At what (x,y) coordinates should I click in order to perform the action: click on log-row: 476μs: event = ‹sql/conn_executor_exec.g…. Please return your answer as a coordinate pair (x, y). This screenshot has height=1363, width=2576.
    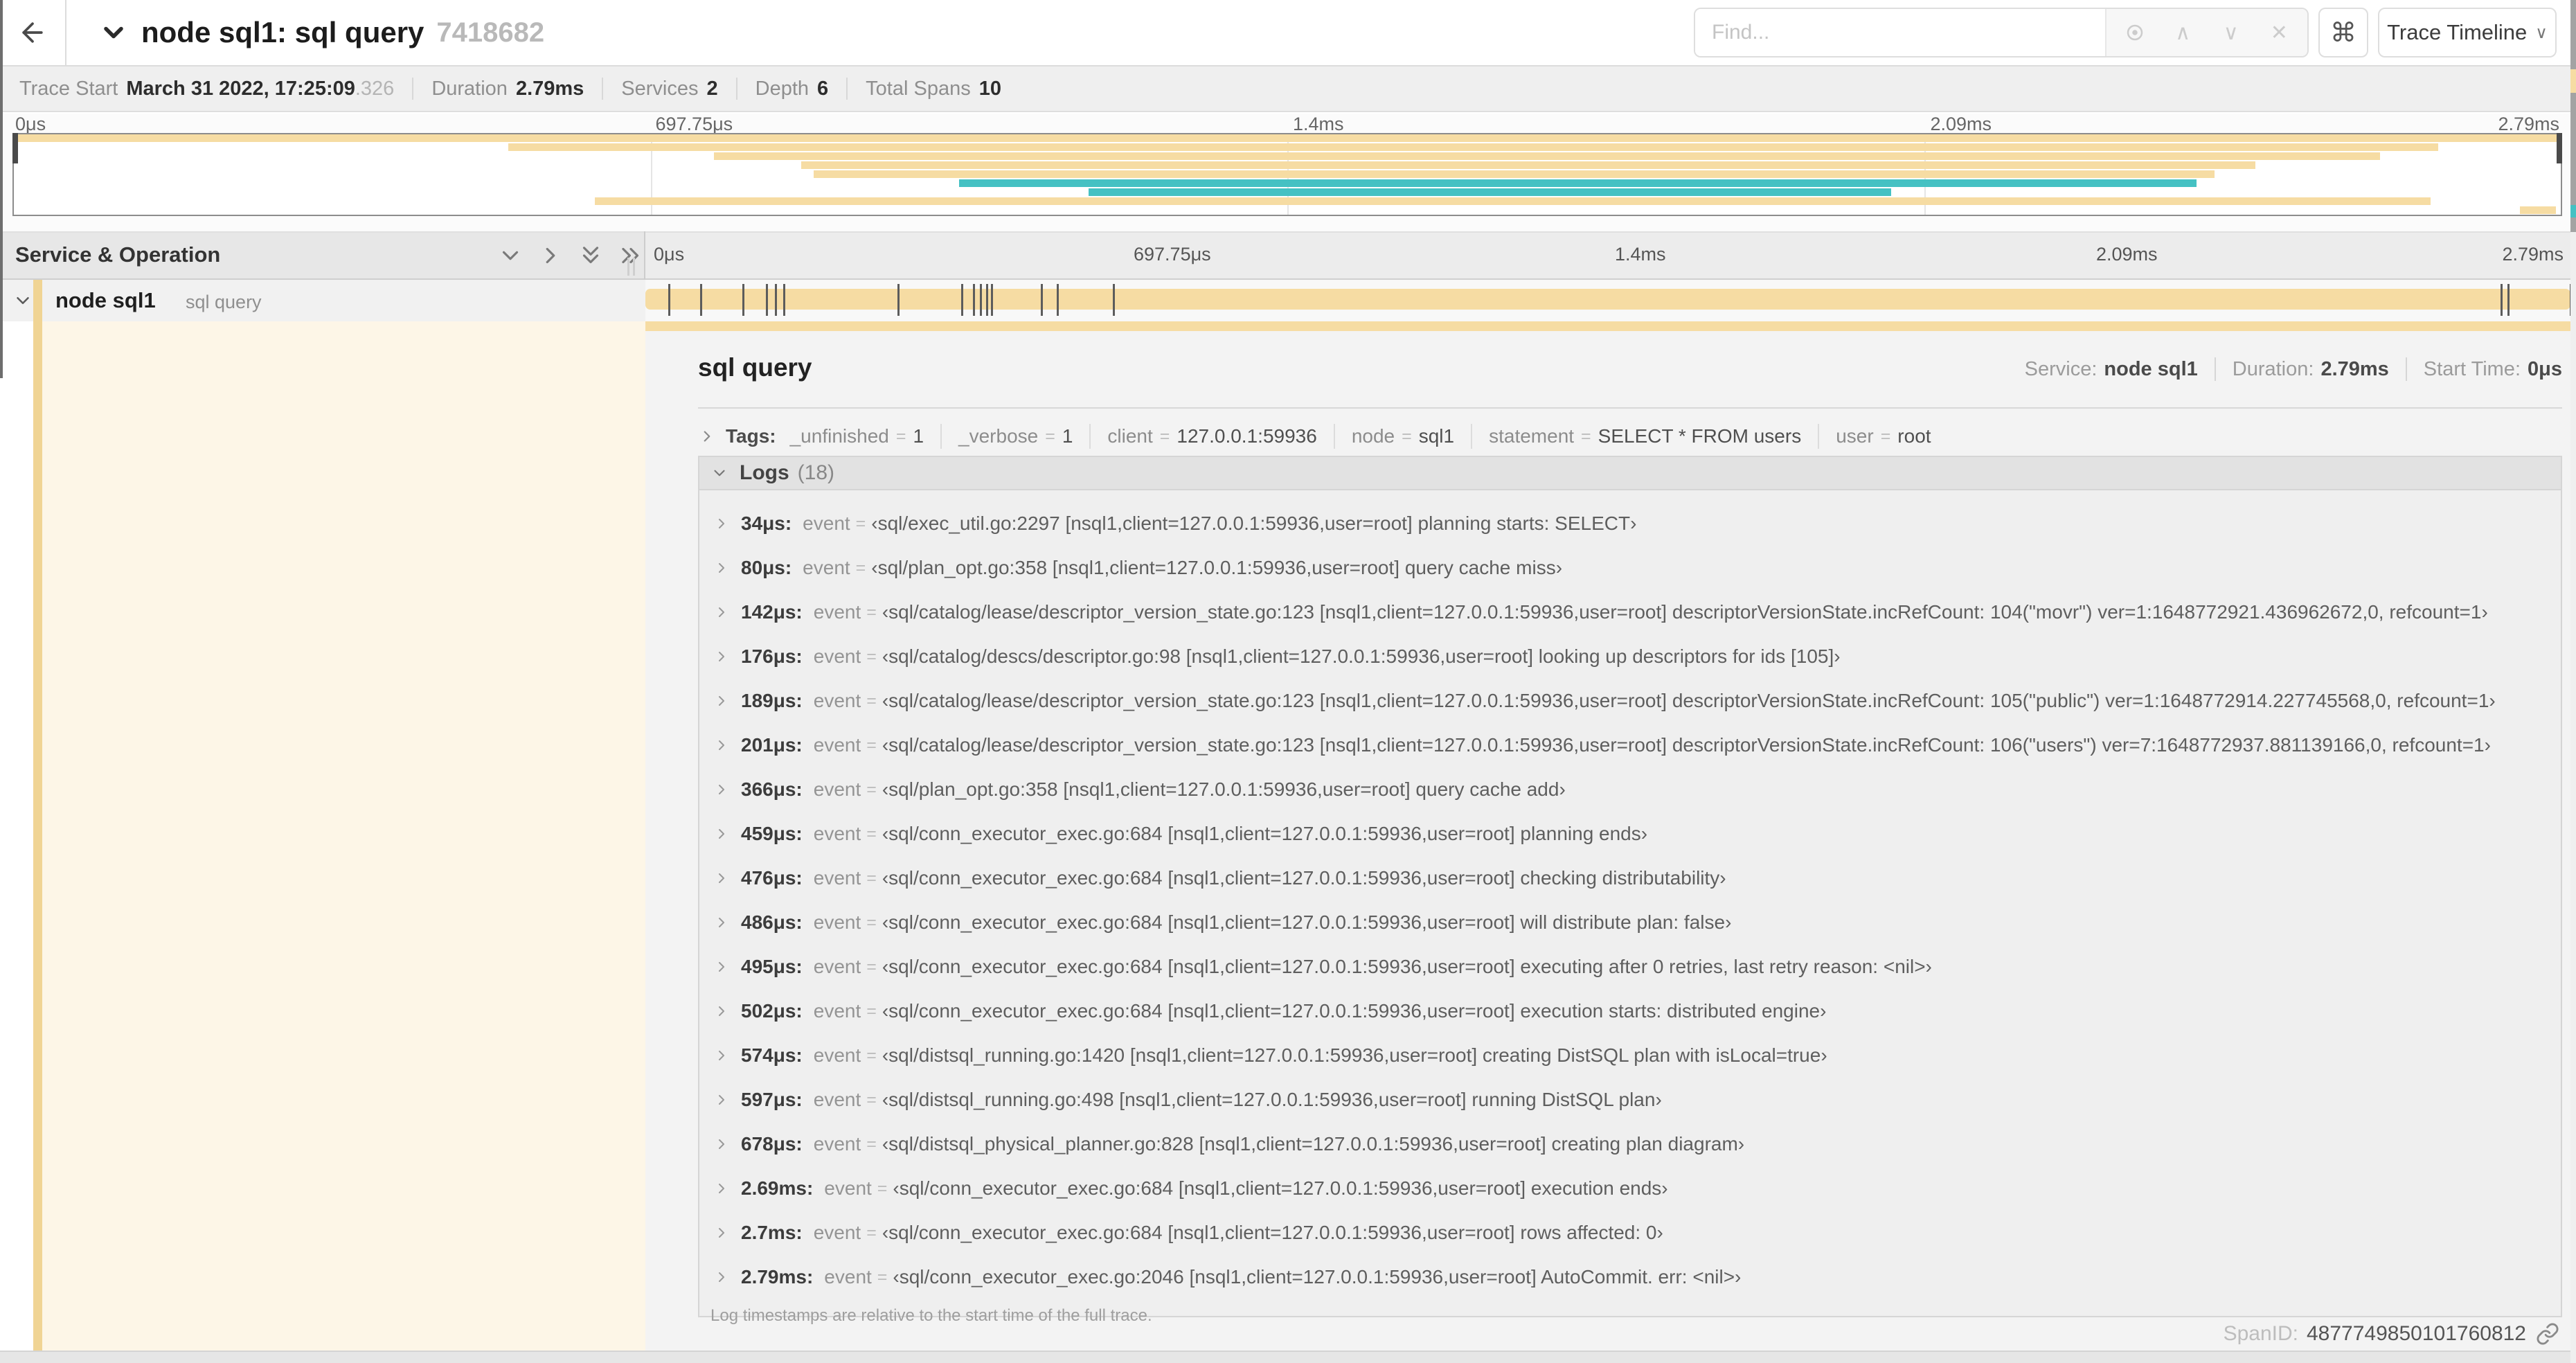
    Looking at the image, I should click on (1630, 878).